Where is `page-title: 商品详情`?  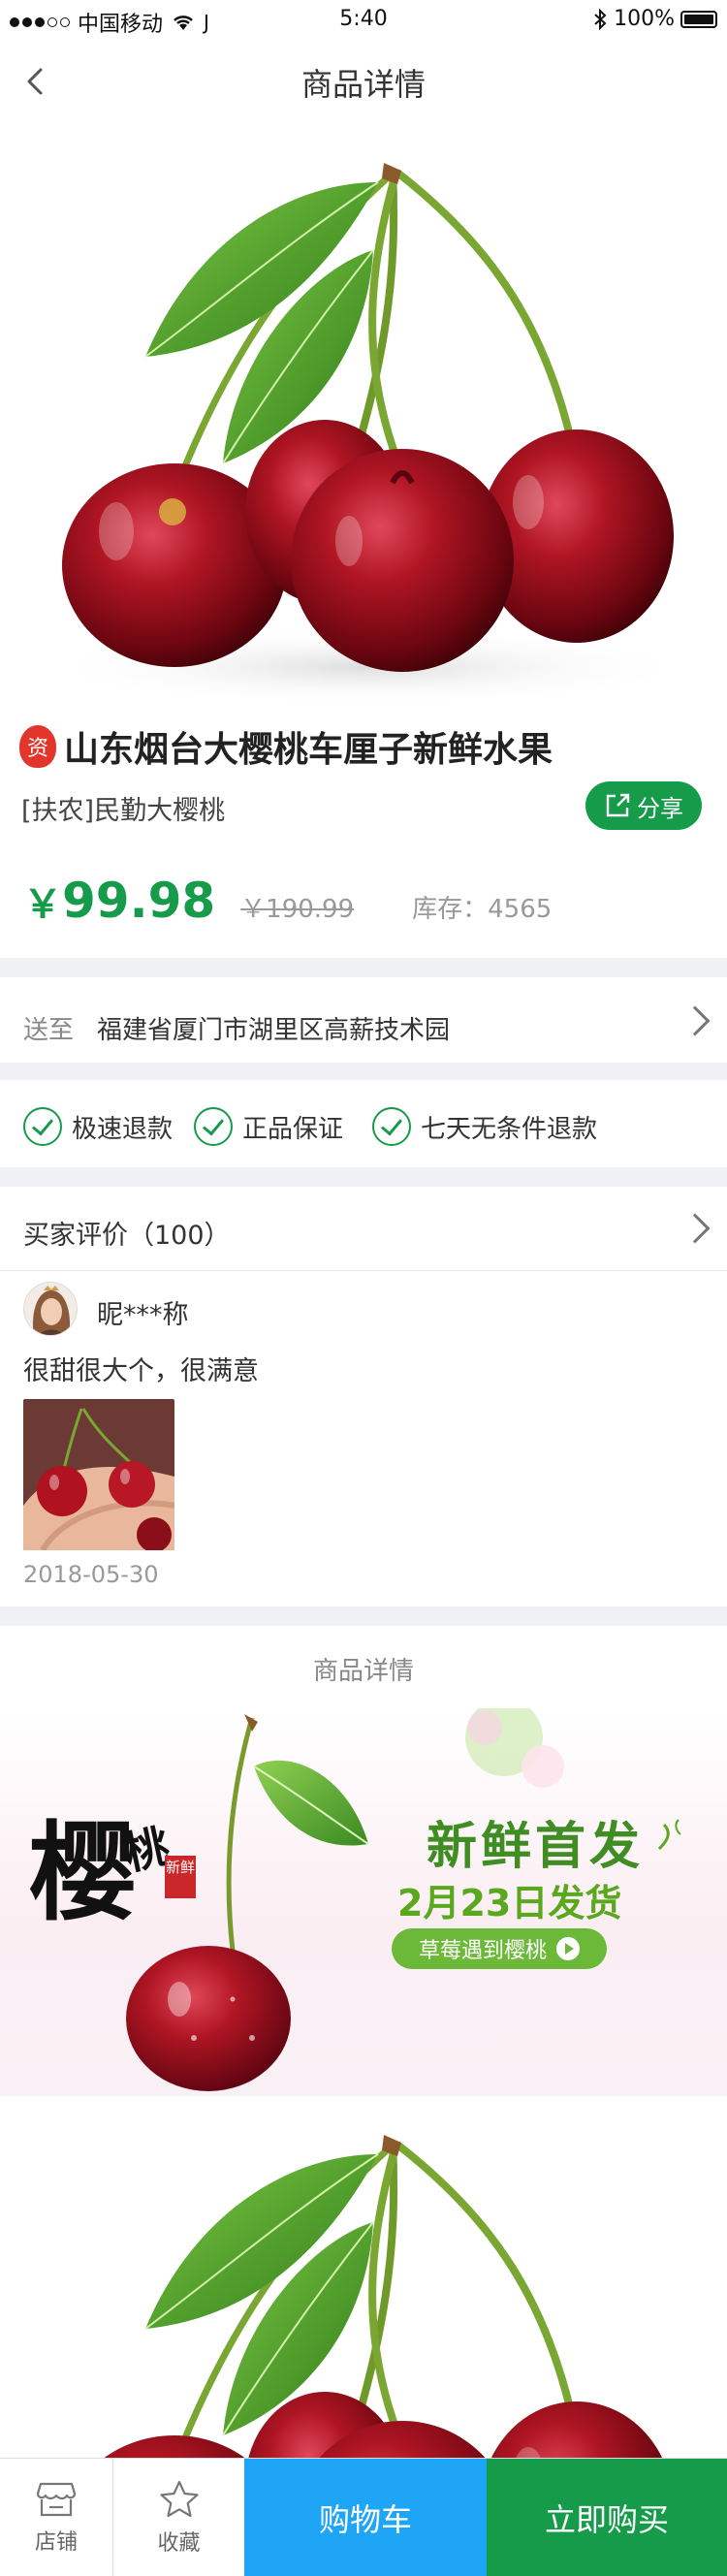 page-title: 商品详情 is located at coordinates (363, 85).